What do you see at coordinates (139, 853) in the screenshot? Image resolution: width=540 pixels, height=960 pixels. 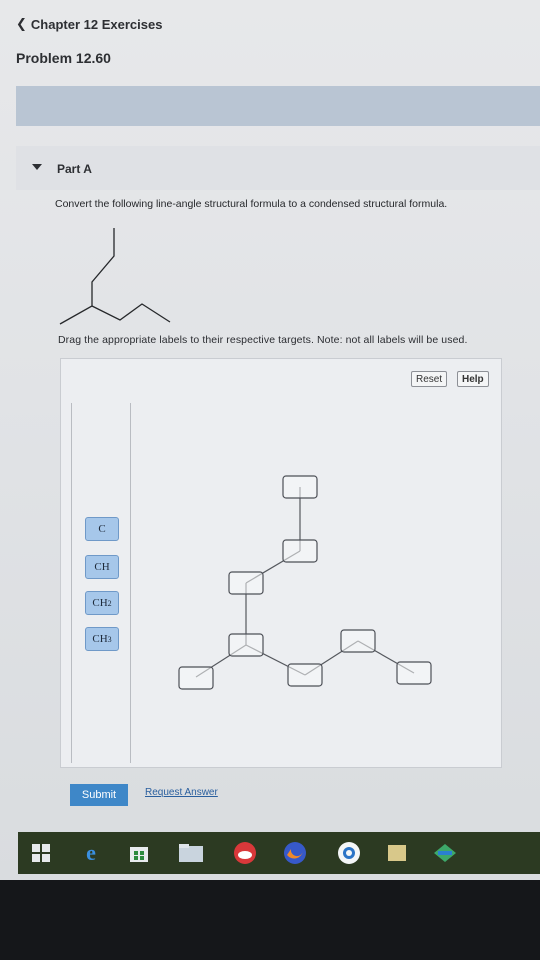 I see `store-icon` at bounding box center [139, 853].